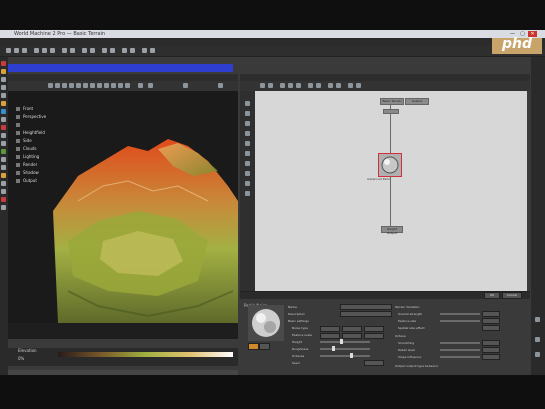 This screenshot has width=545, height=409. I want to click on strength-slider, so click(460, 314).